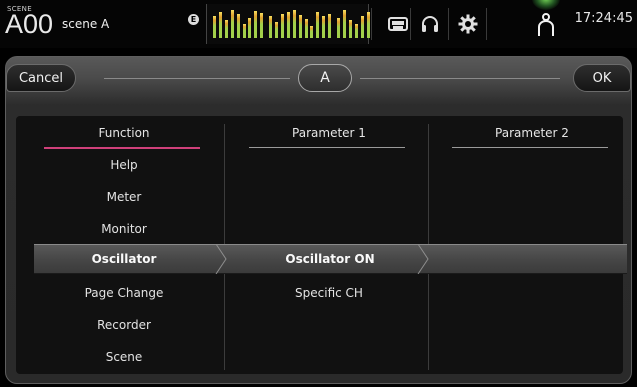 This screenshot has height=387, width=637. I want to click on selected-function: Oscillator, so click(124, 259).